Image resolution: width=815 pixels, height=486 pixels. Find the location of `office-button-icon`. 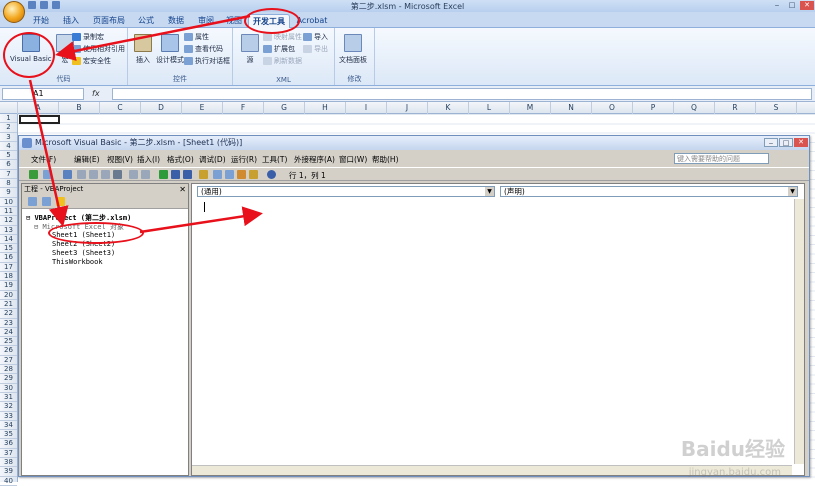

office-button-icon is located at coordinates (14, 12).